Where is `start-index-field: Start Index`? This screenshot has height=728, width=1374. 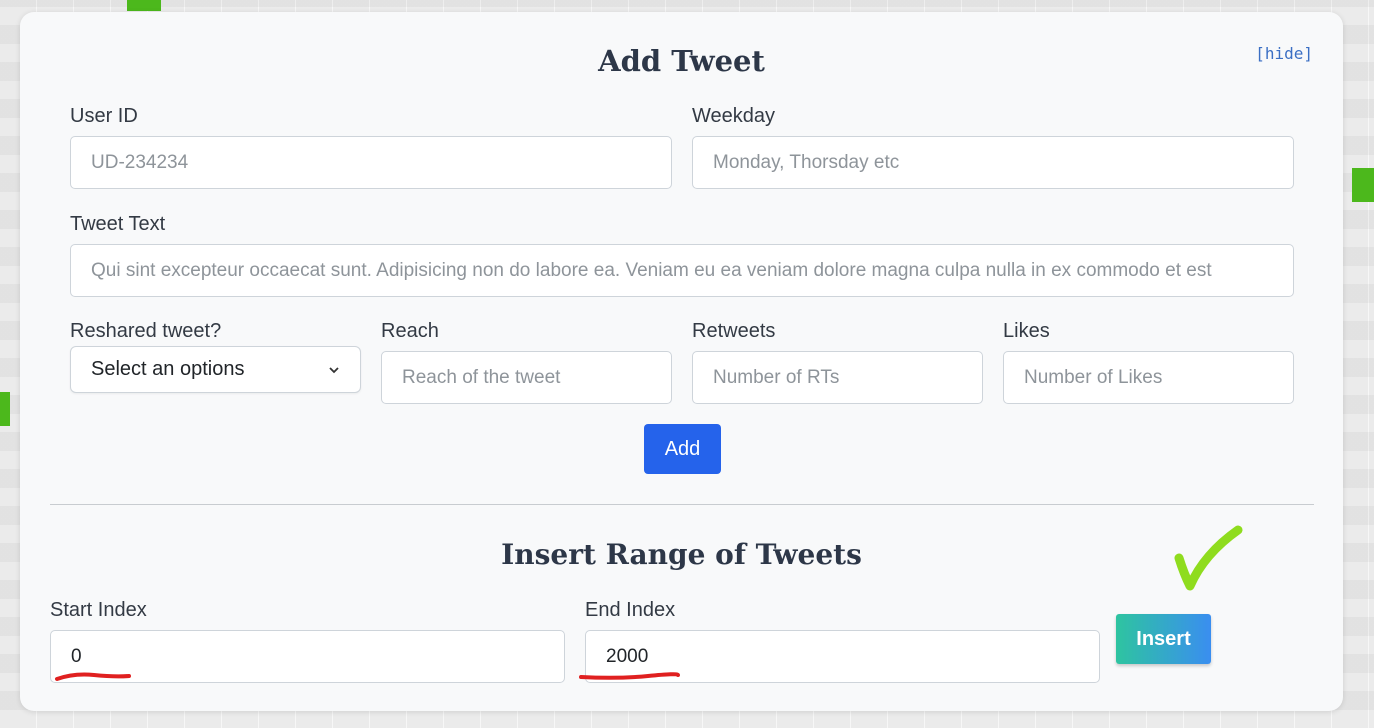
start-index-field: Start Index is located at coordinates (307, 640).